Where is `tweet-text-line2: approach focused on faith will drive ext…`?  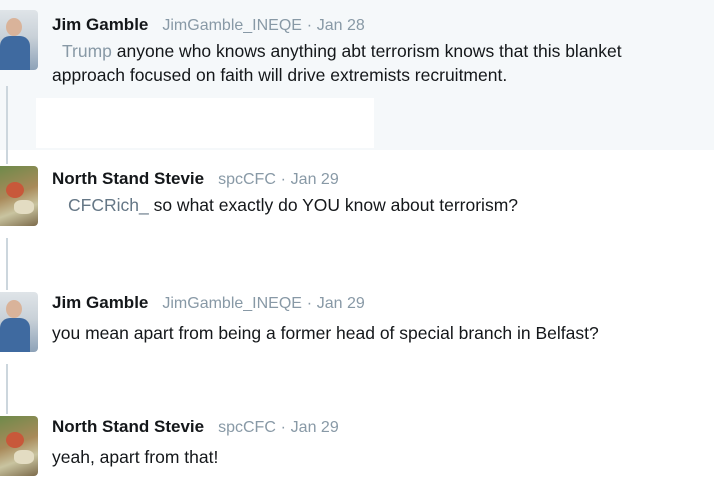 tweet-text-line2: approach focused on faith will drive ext… is located at coordinates (280, 75).